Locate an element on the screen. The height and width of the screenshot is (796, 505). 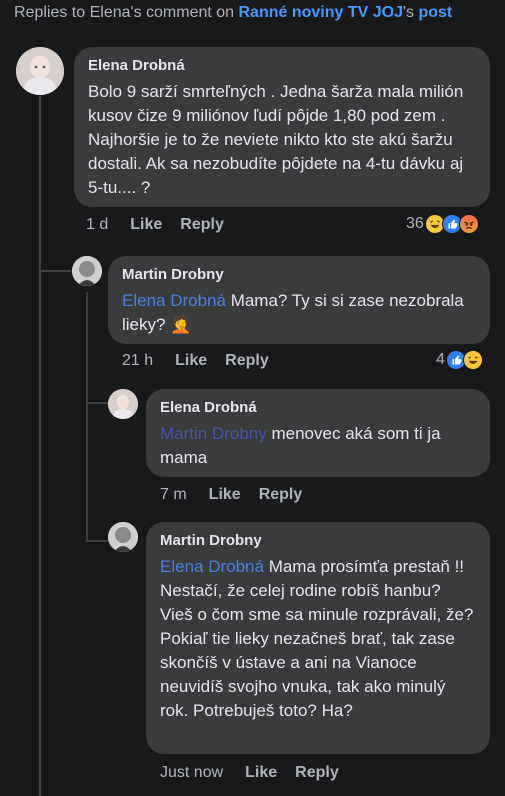
reaction-summary-2: 4 is located at coordinates (459, 360).